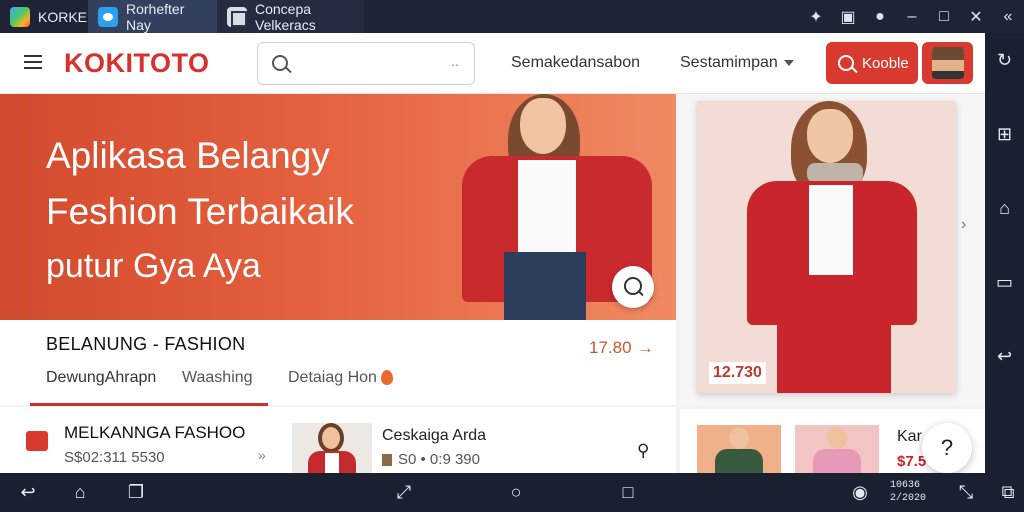 This screenshot has height=512, width=1024. I want to click on clock: 10636 2/2020, so click(908, 492).